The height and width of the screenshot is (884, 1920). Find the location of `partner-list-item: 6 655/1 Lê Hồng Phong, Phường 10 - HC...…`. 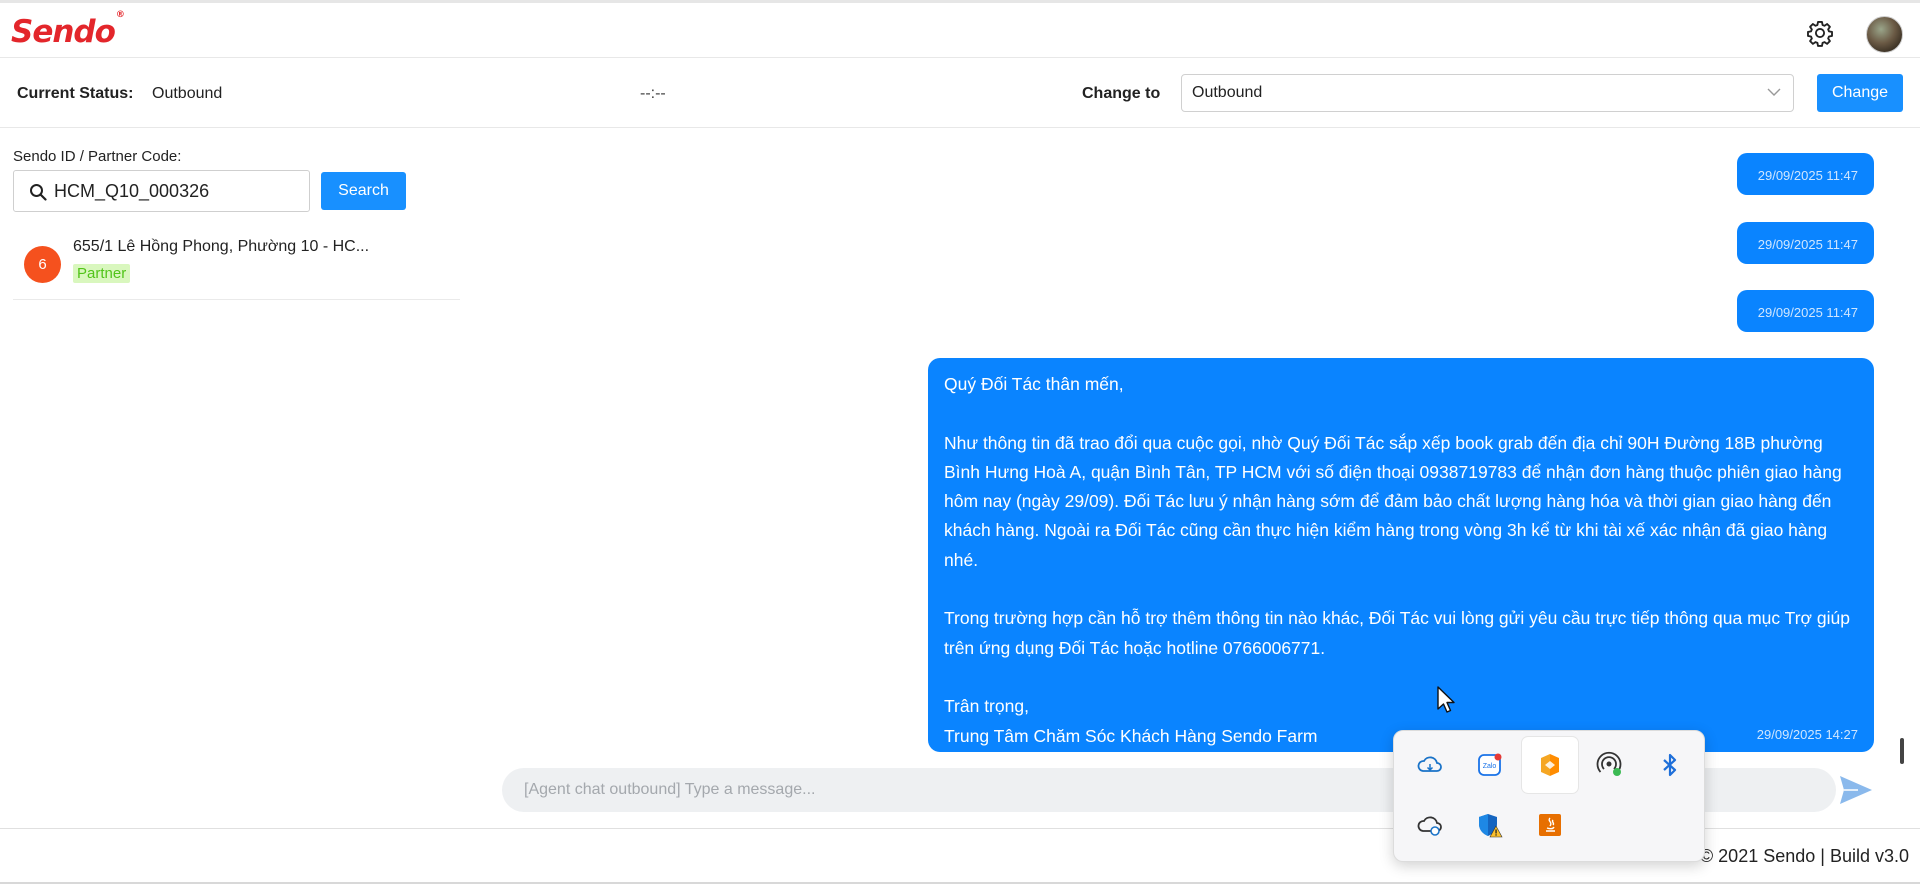

partner-list-item: 6 655/1 Lê Hồng Phong, Phường 10 - HC...… is located at coordinates (236, 264).